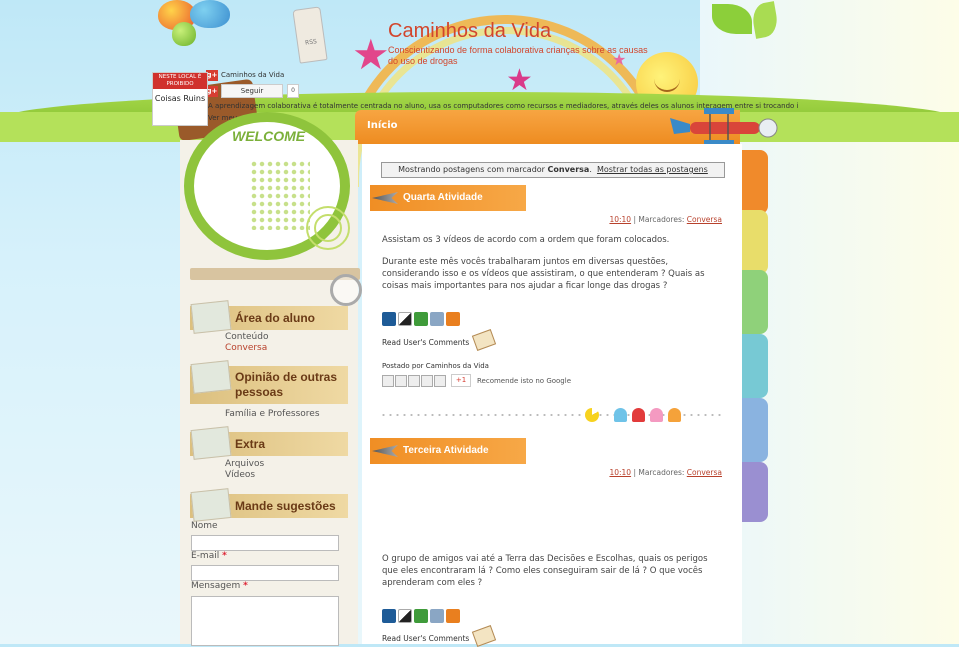 This screenshot has width=959, height=647. What do you see at coordinates (448, 198) in the screenshot?
I see `post-title: Quarta Atividade` at bounding box center [448, 198].